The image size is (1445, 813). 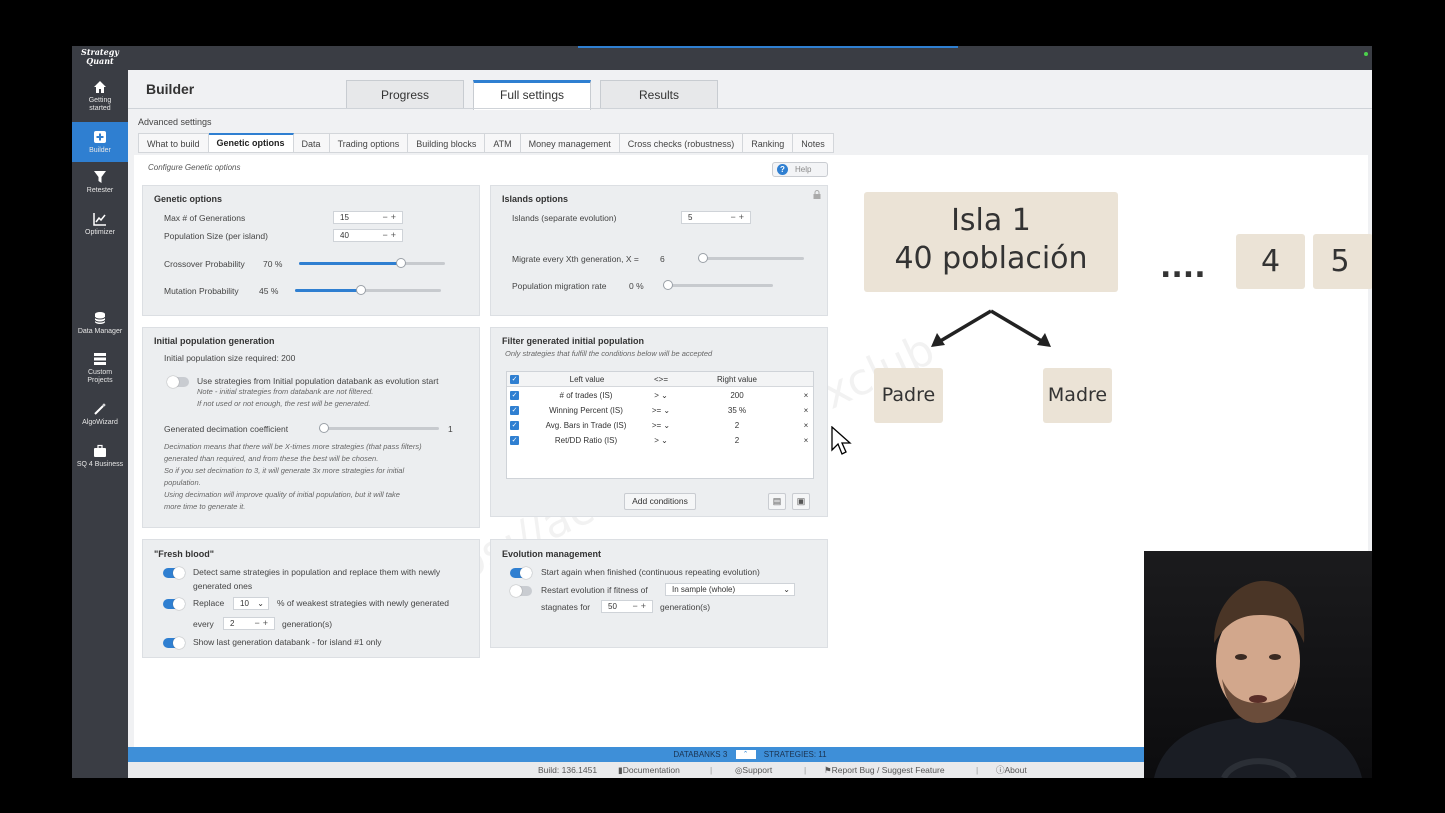 I want to click on tab-results: Results, so click(x=659, y=94).